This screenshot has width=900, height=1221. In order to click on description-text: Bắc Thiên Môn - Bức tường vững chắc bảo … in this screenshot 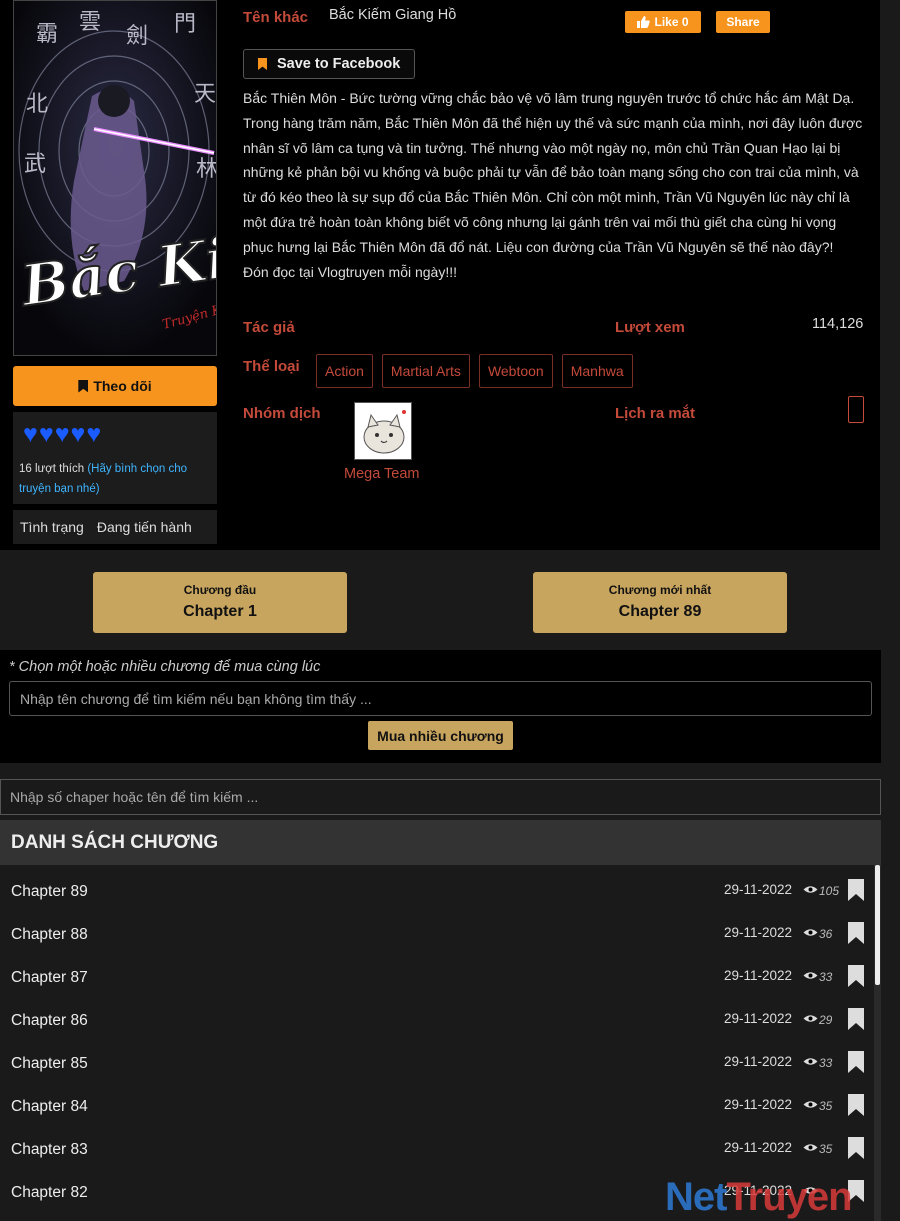, I will do `click(553, 172)`.